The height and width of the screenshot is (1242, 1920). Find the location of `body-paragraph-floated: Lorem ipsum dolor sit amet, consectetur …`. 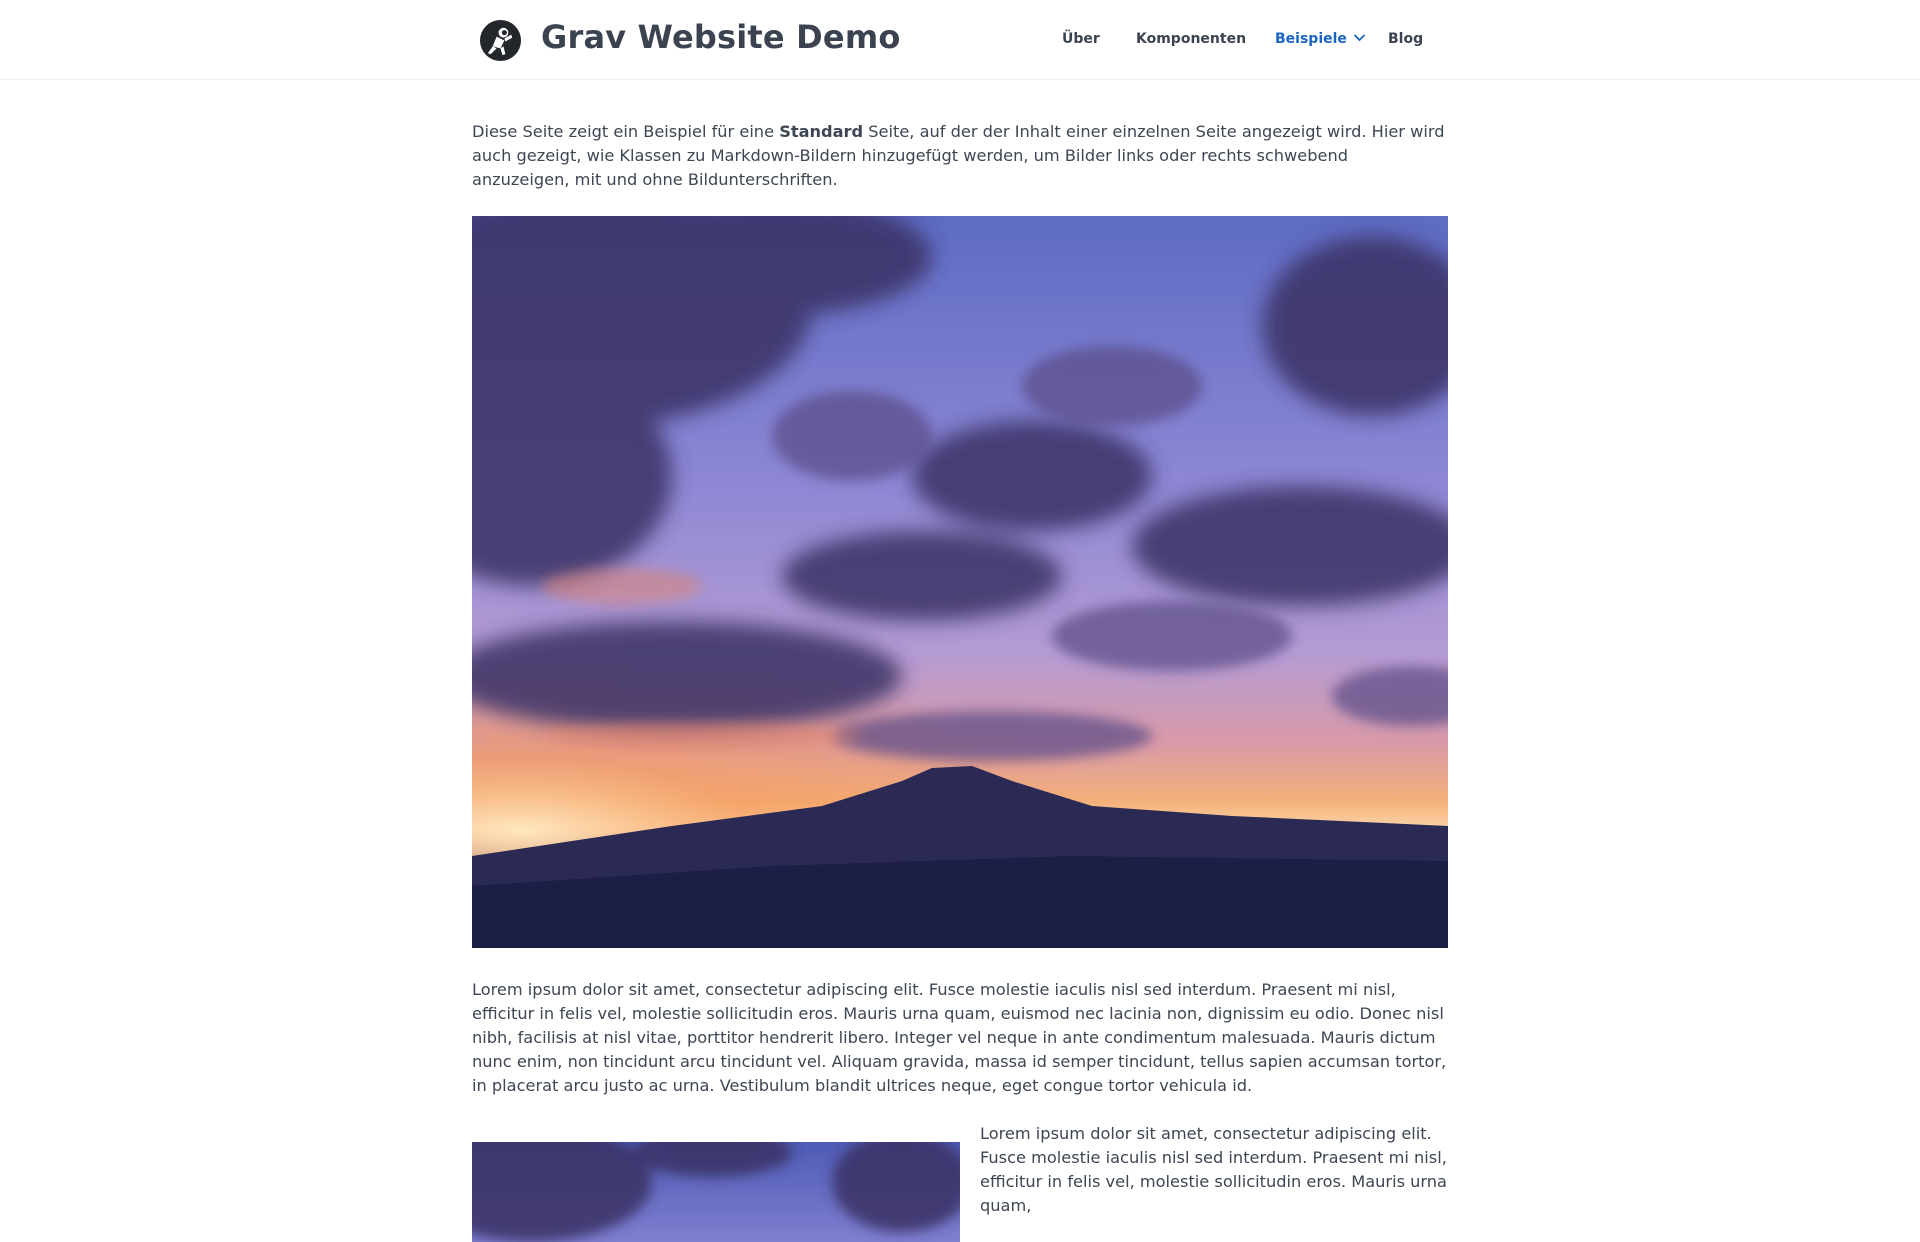

body-paragraph-floated: Lorem ipsum dolor sit amet, consectetur … is located at coordinates (1213, 1169).